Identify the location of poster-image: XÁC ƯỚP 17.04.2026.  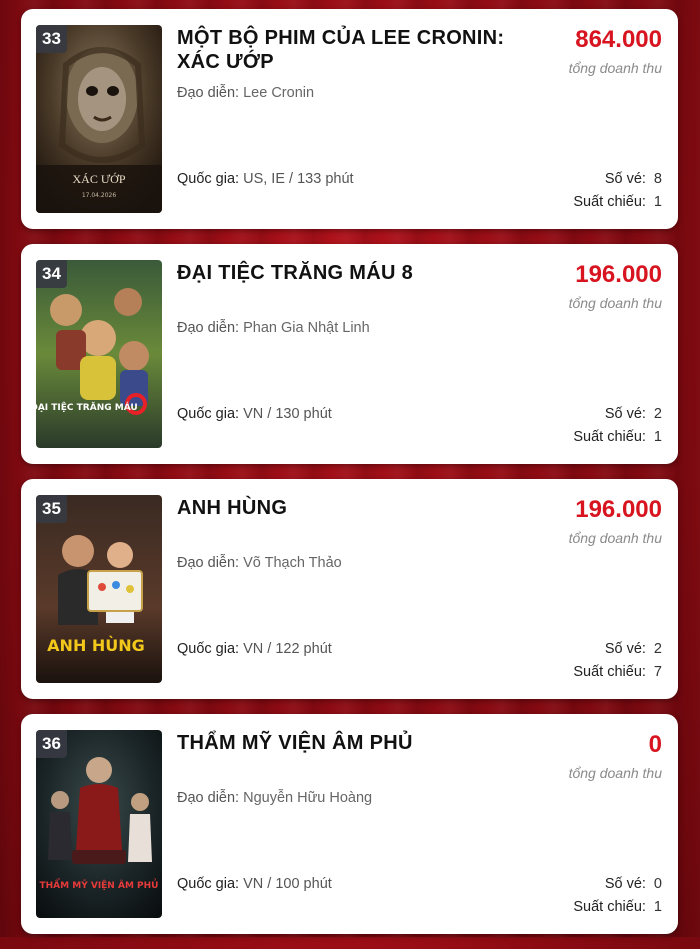
(99, 119).